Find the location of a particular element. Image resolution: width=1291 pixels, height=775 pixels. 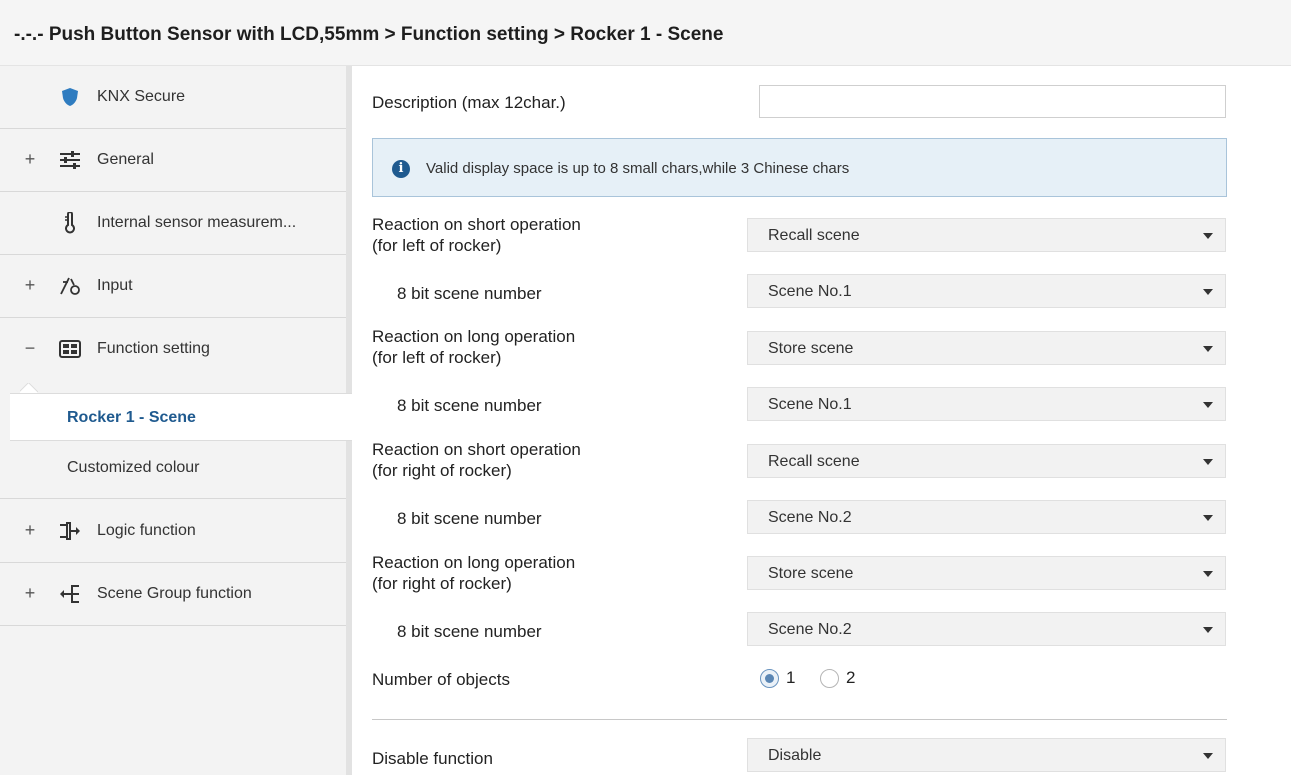

param-label-scene-number-3: 8 bit scene number is located at coordinates (469, 518).